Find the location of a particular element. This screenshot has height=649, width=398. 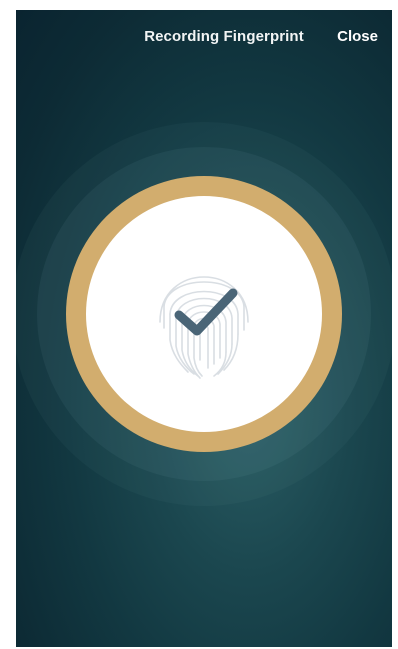

checkmark-icon is located at coordinates (206, 312).